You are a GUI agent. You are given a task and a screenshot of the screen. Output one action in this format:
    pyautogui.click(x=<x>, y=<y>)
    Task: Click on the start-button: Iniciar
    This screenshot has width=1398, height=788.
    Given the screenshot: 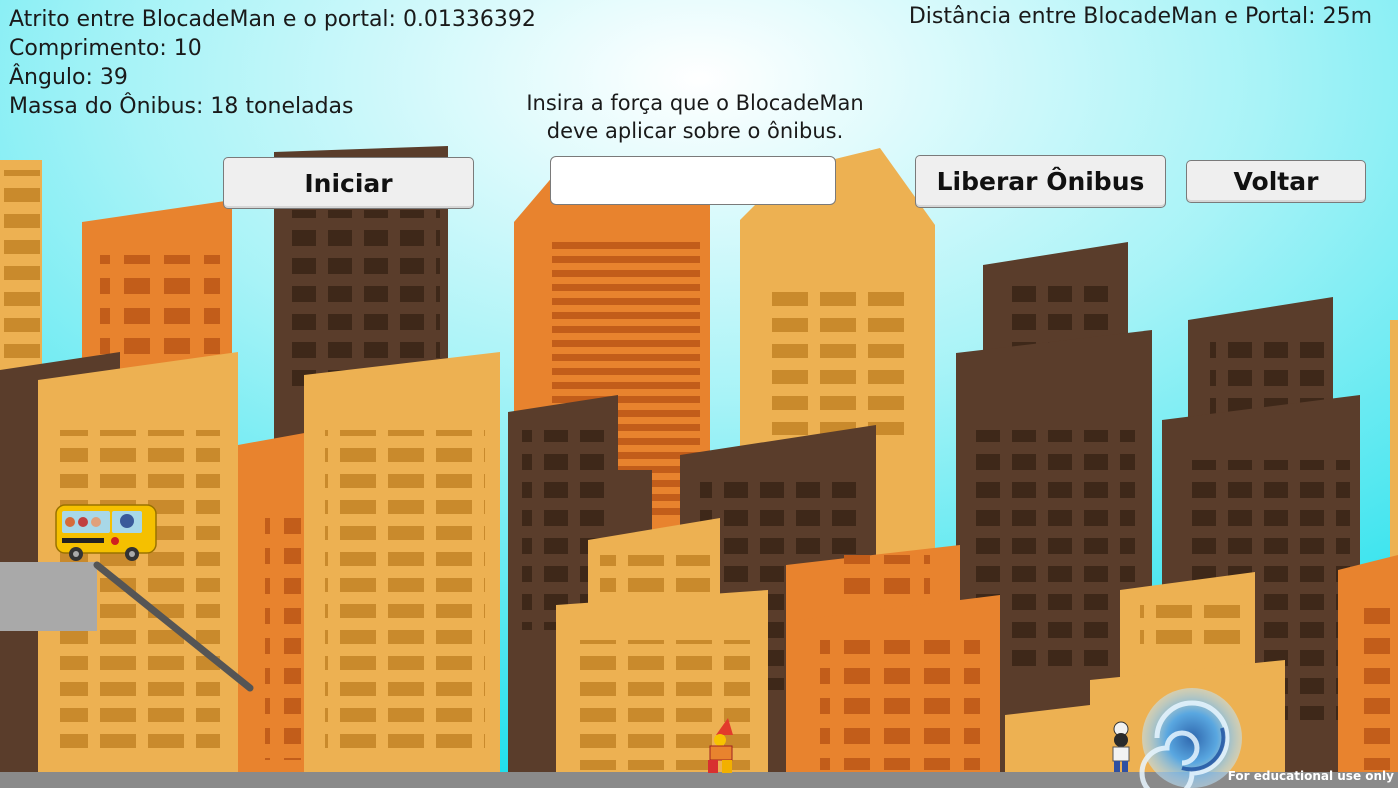 What is the action you would take?
    pyautogui.click(x=348, y=183)
    